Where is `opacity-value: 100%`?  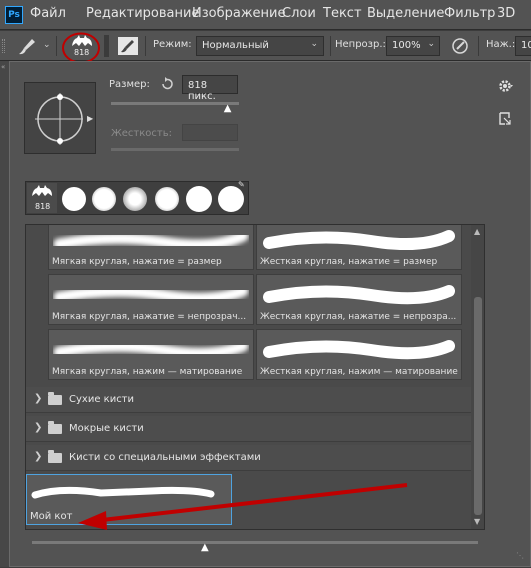
opacity-value: 100% is located at coordinates (406, 45).